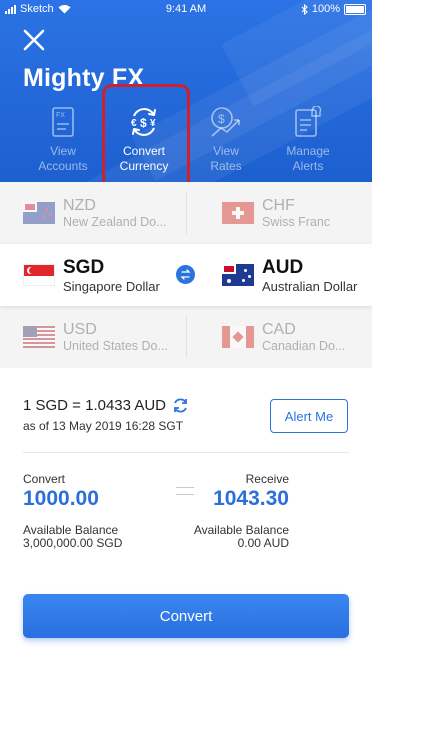  What do you see at coordinates (238, 337) in the screenshot?
I see `ca-flag-icon` at bounding box center [238, 337].